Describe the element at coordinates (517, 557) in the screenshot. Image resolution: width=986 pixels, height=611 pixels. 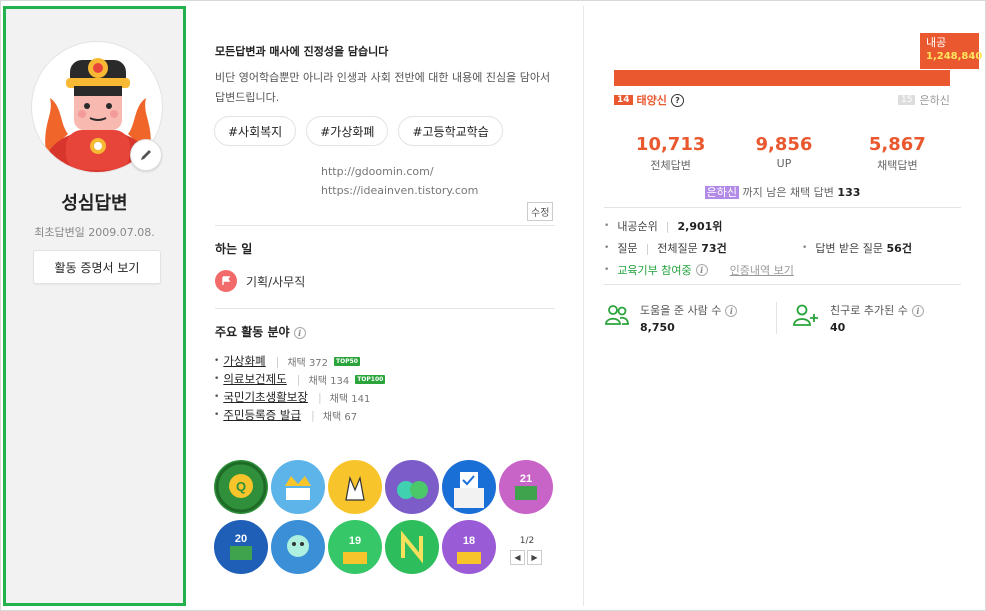
I see `prev-page-button: ◀` at that location.